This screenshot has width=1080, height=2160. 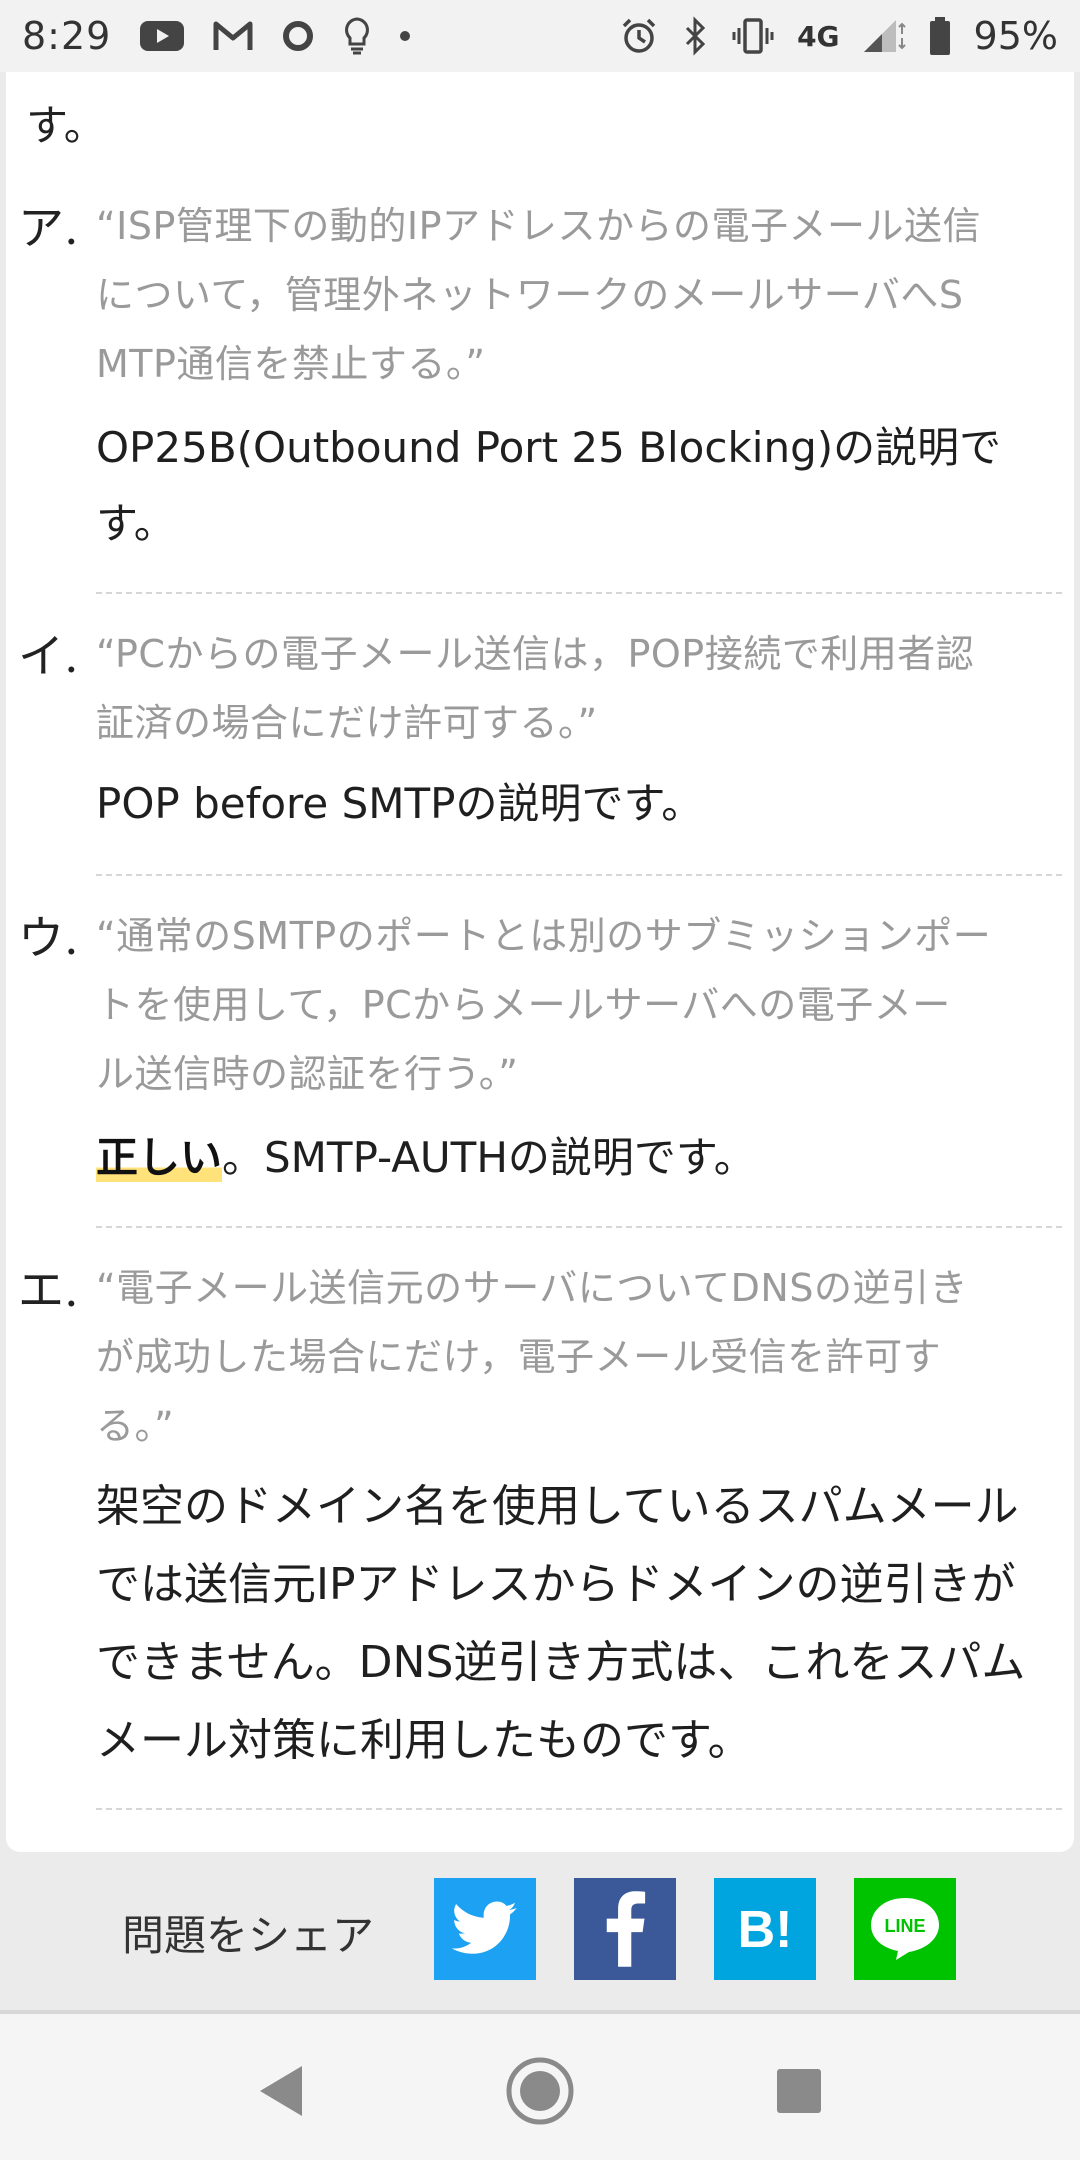 What do you see at coordinates (532, 1288) in the screenshot?
I see `quote-line: “電子メール送信元のサーバについてDNSの逆引き` at bounding box center [532, 1288].